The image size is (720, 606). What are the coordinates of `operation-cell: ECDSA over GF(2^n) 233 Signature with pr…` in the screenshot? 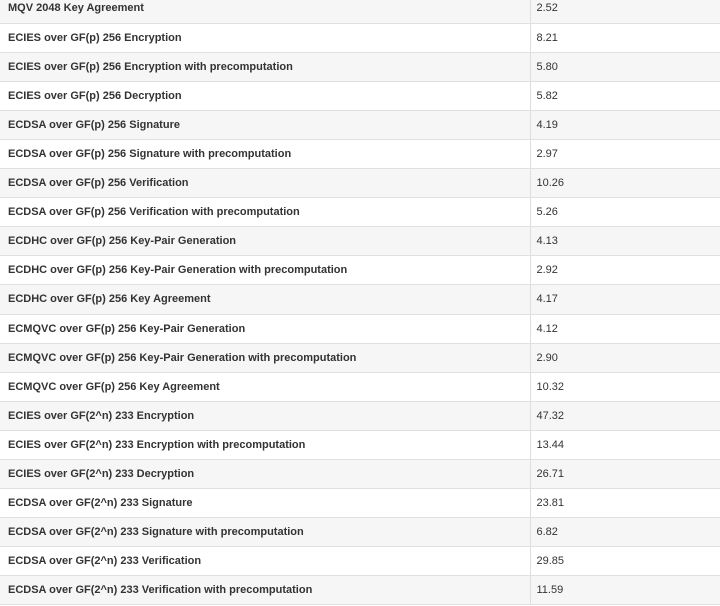 It's located at (265, 532).